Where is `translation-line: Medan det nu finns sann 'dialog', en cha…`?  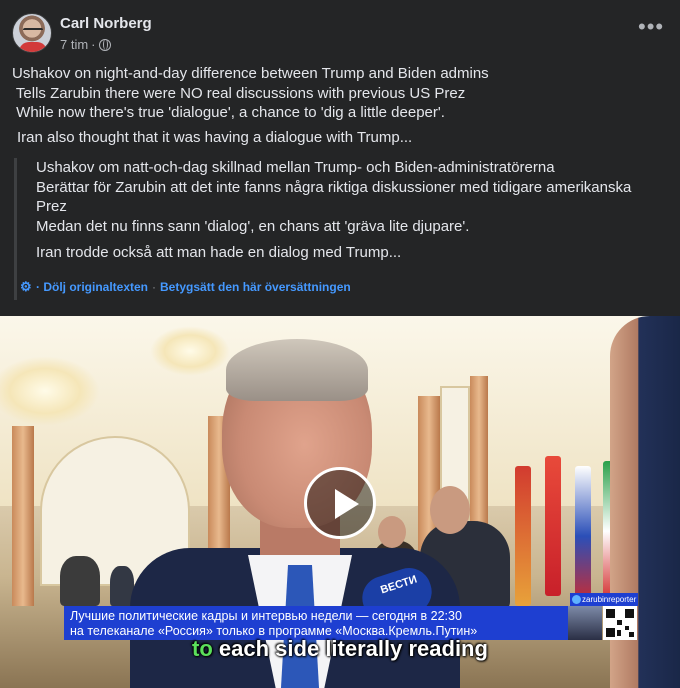
translation-line: Medan det nu finns sann 'dialog', en cha… is located at coordinates (253, 226).